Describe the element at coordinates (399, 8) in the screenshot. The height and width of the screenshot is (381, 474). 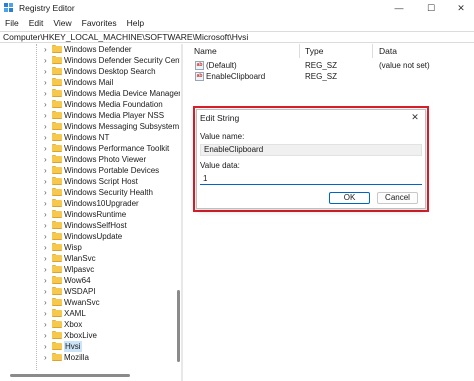
I see `minimize-button: —` at that location.